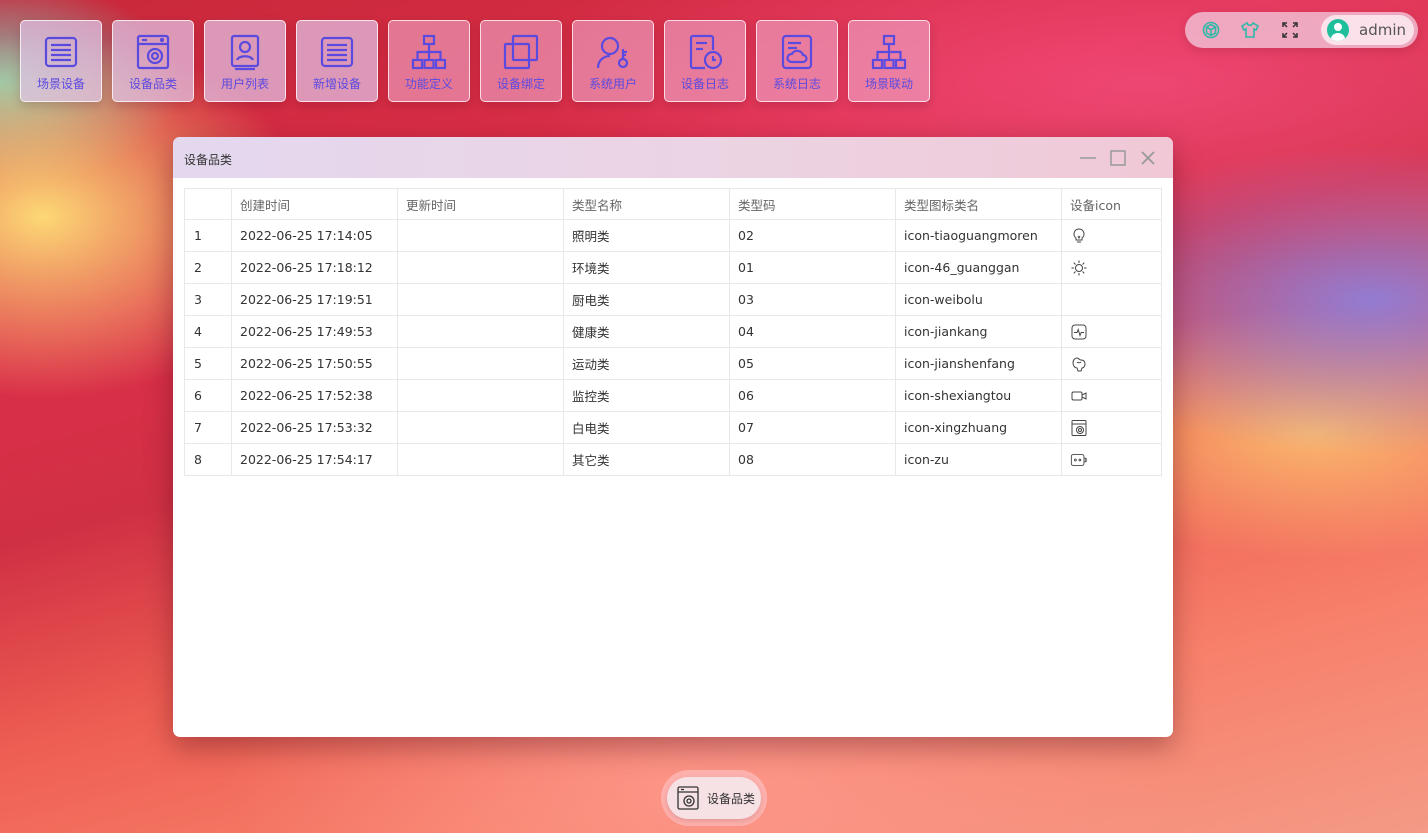 The width and height of the screenshot is (1428, 833). I want to click on shortcut-device-category: 设备品类, so click(153, 61).